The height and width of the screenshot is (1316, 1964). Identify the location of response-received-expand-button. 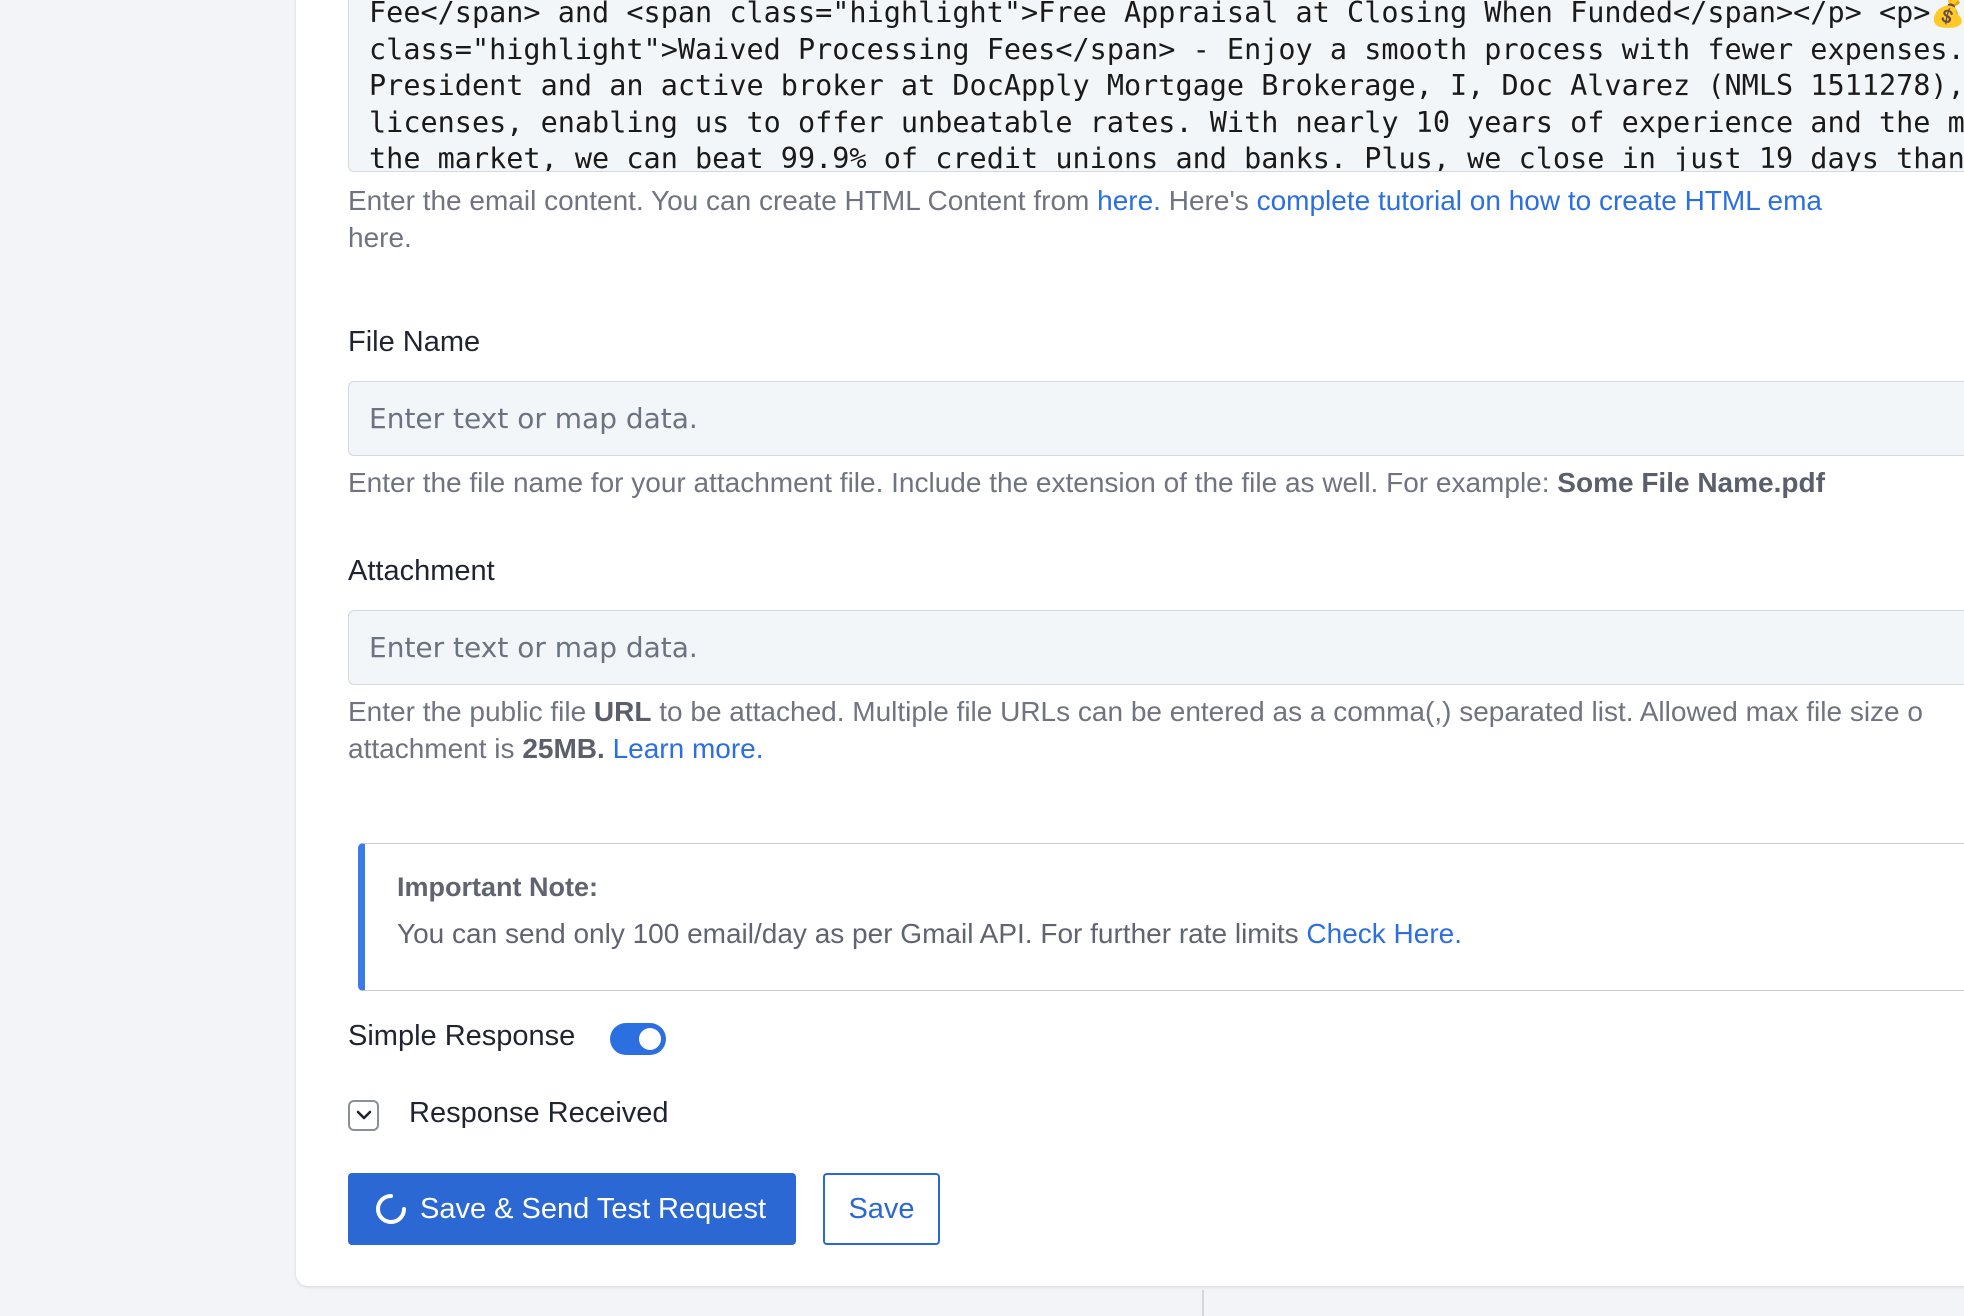
(363, 1115).